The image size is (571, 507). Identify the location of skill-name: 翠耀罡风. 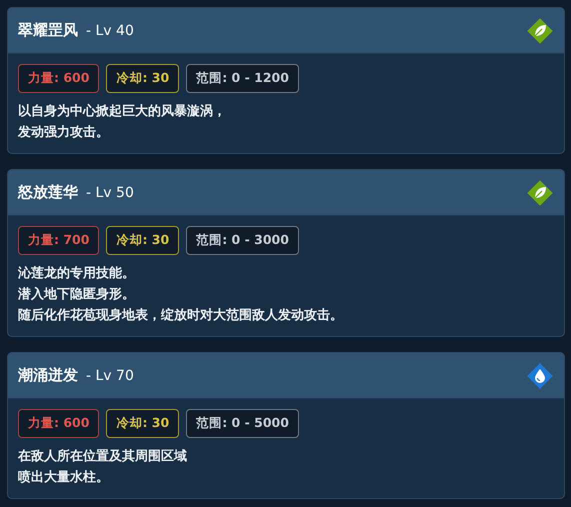
(48, 30).